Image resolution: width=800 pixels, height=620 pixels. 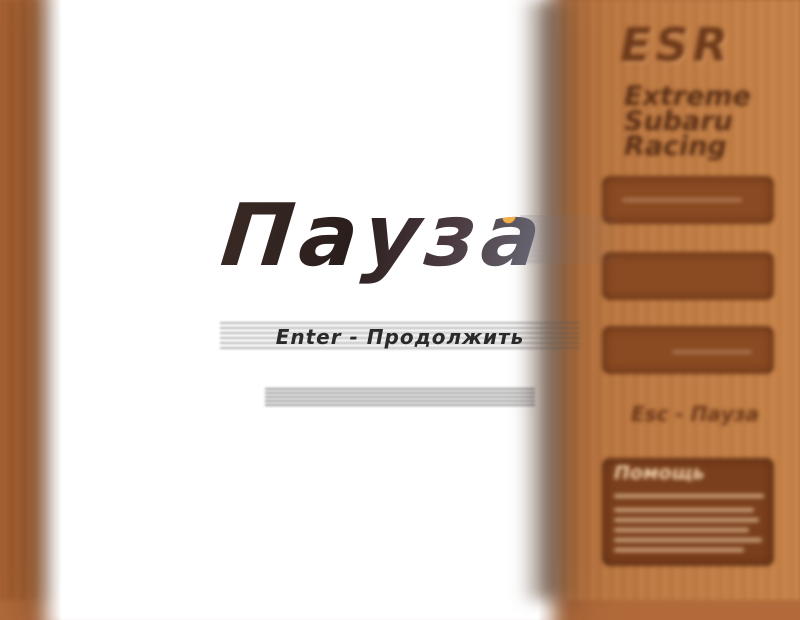 I want to click on game-subtitle: Extreme Subaru Racing, so click(x=709, y=122).